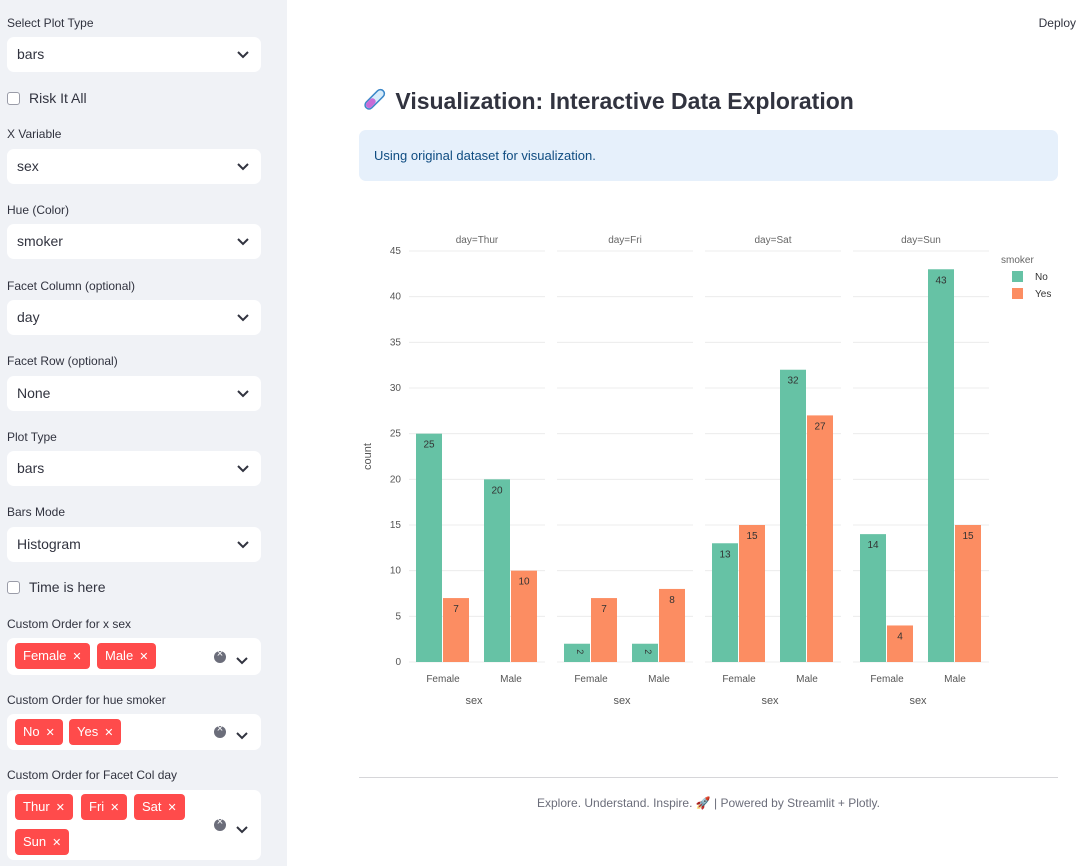 This screenshot has height=866, width=1088. I want to click on data-label: 15, so click(968, 536).